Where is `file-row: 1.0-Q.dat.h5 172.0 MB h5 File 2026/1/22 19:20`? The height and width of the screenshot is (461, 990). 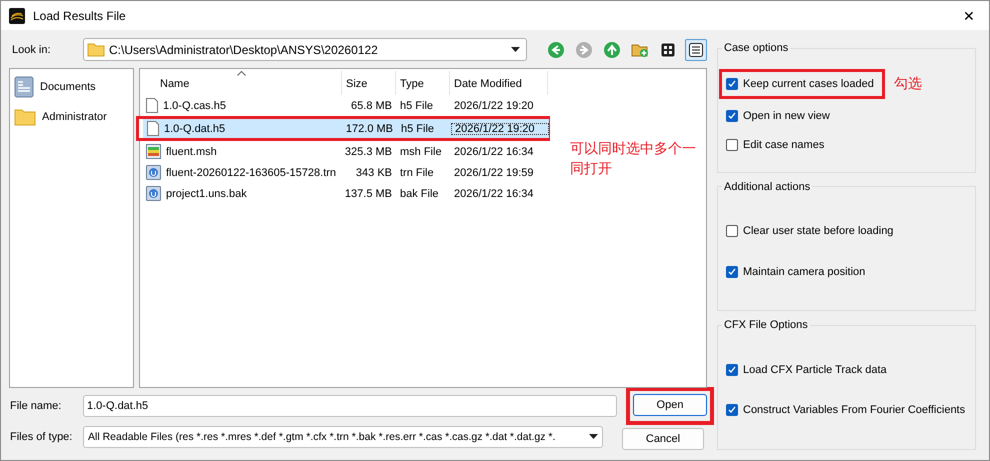
file-row: 1.0-Q.dat.h5 172.0 MB h5 File 2026/1/22 19:20 is located at coordinates (346, 128).